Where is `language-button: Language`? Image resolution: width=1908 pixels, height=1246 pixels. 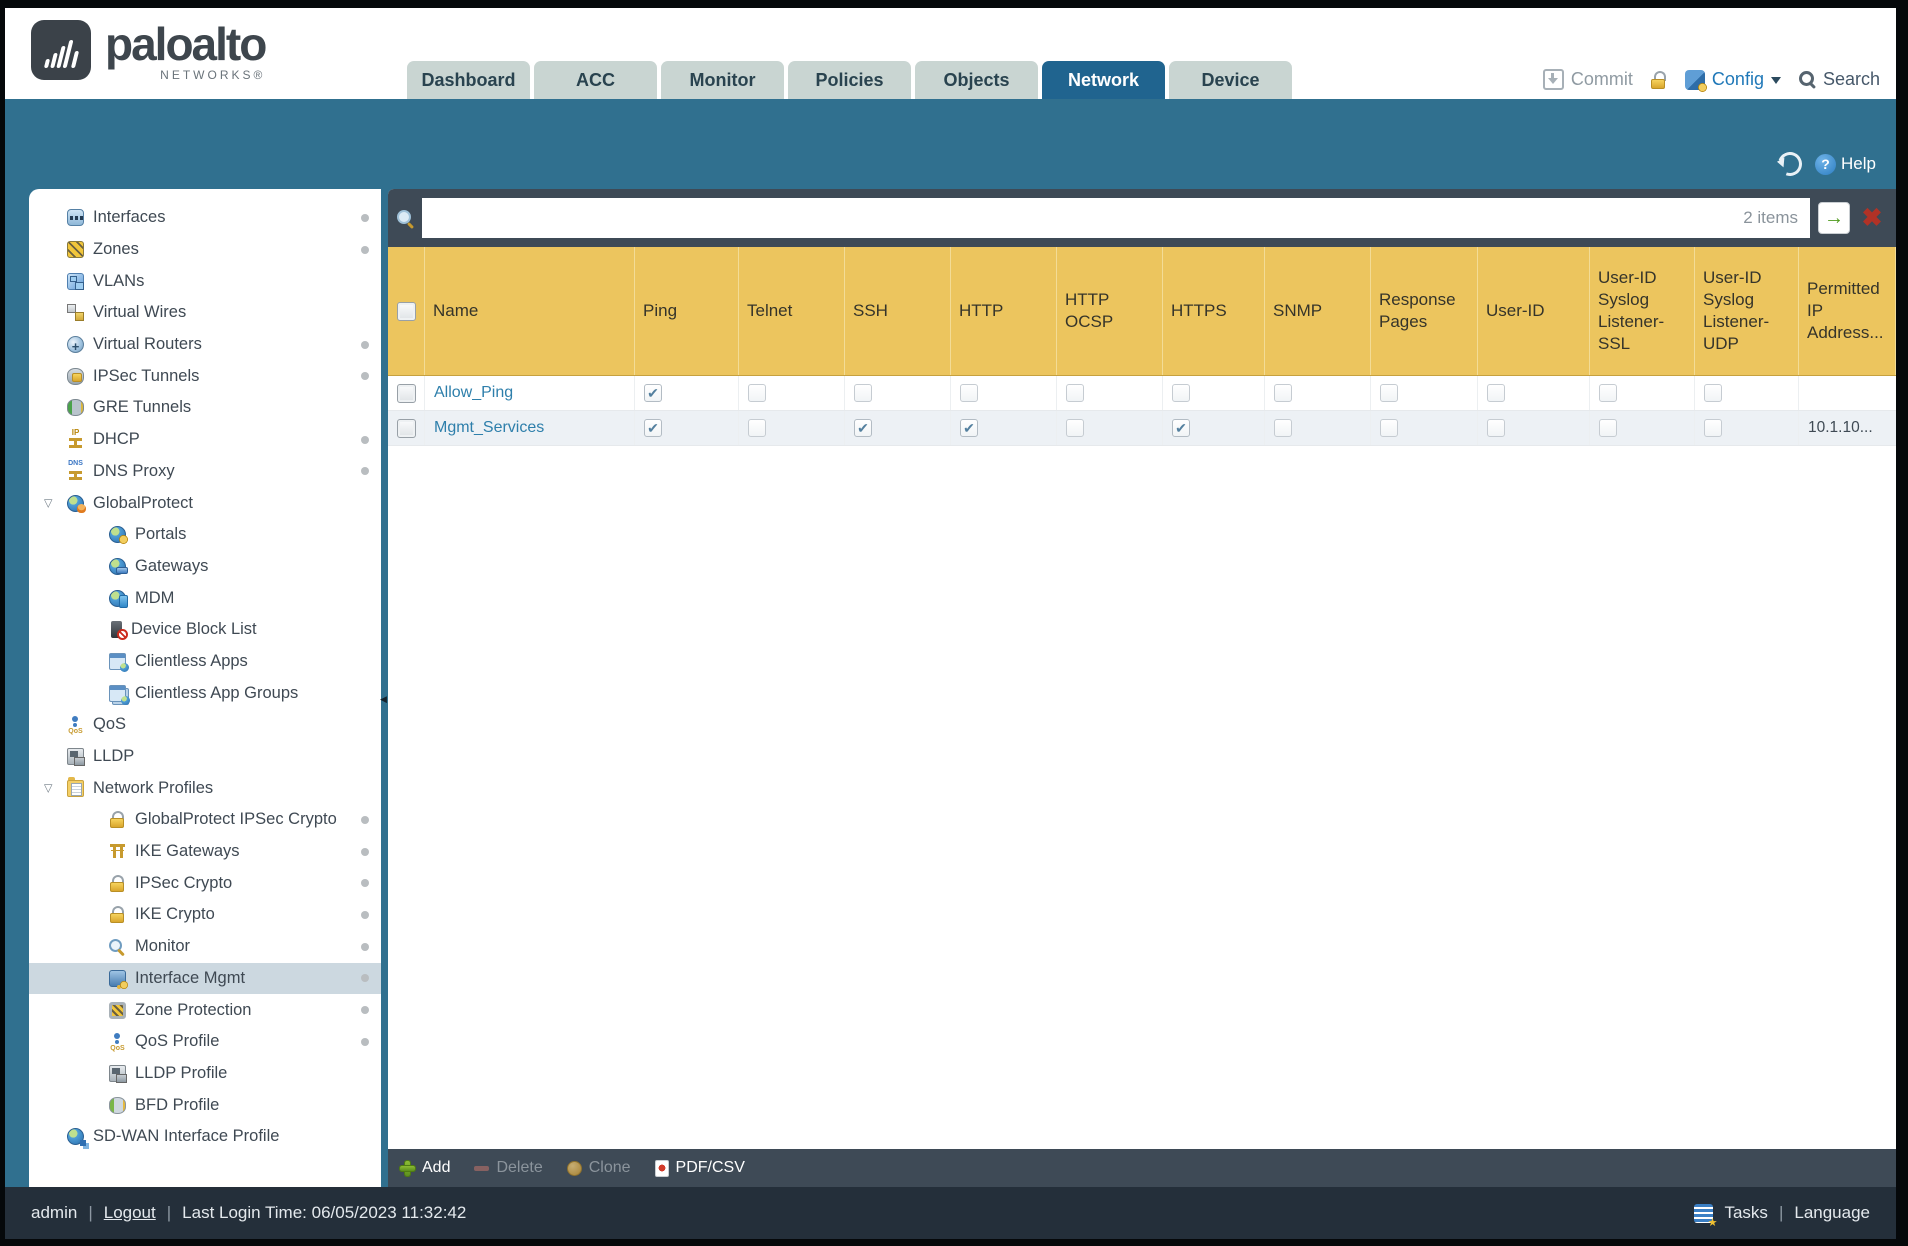 language-button: Language is located at coordinates (1832, 1213).